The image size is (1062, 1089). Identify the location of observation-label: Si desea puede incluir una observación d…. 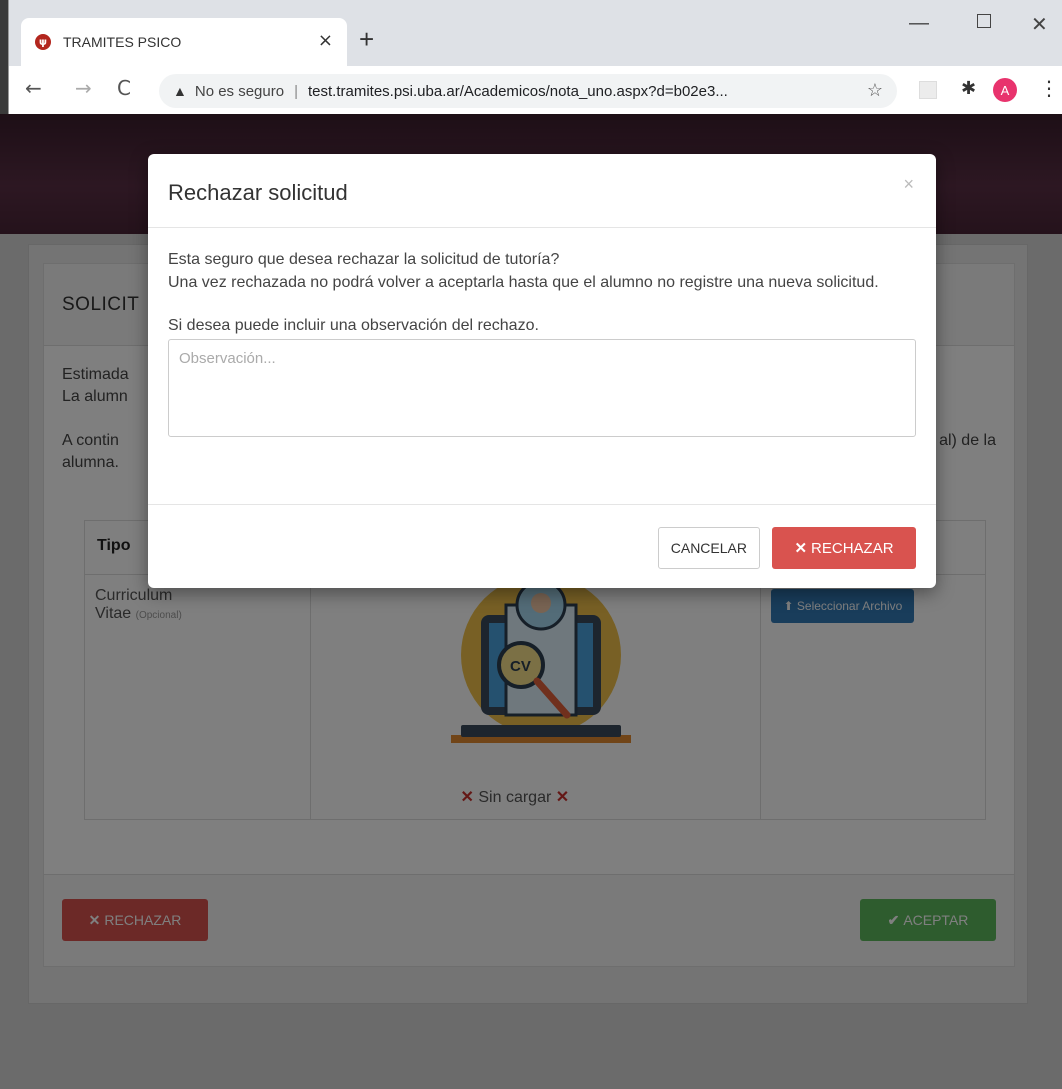
(353, 325).